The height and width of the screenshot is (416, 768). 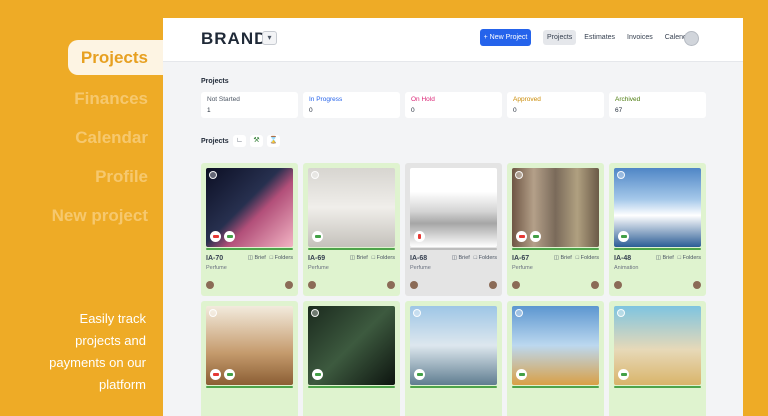 What do you see at coordinates (505, 37) in the screenshot?
I see `new-project-button: + New Project` at bounding box center [505, 37].